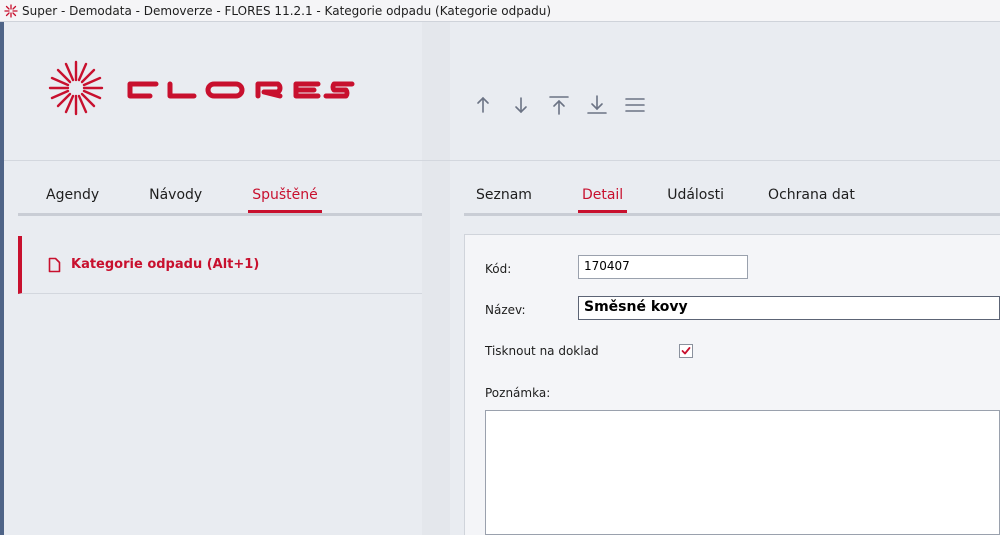  Describe the element at coordinates (732, 214) in the screenshot. I see `right-tab-divider` at that location.